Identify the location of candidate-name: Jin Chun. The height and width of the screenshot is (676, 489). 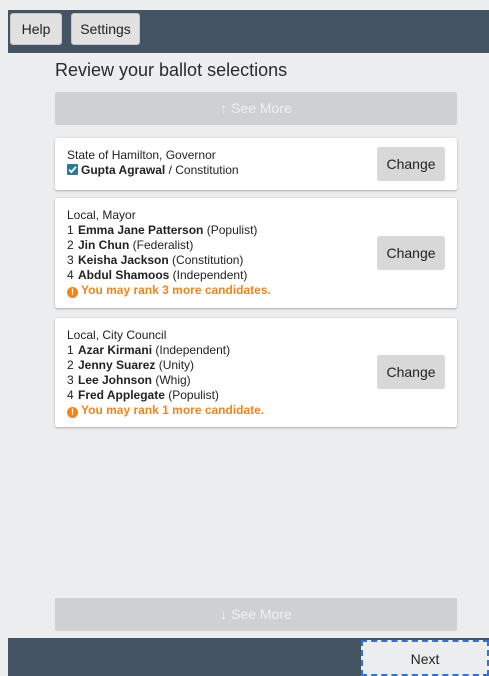
(104, 245).